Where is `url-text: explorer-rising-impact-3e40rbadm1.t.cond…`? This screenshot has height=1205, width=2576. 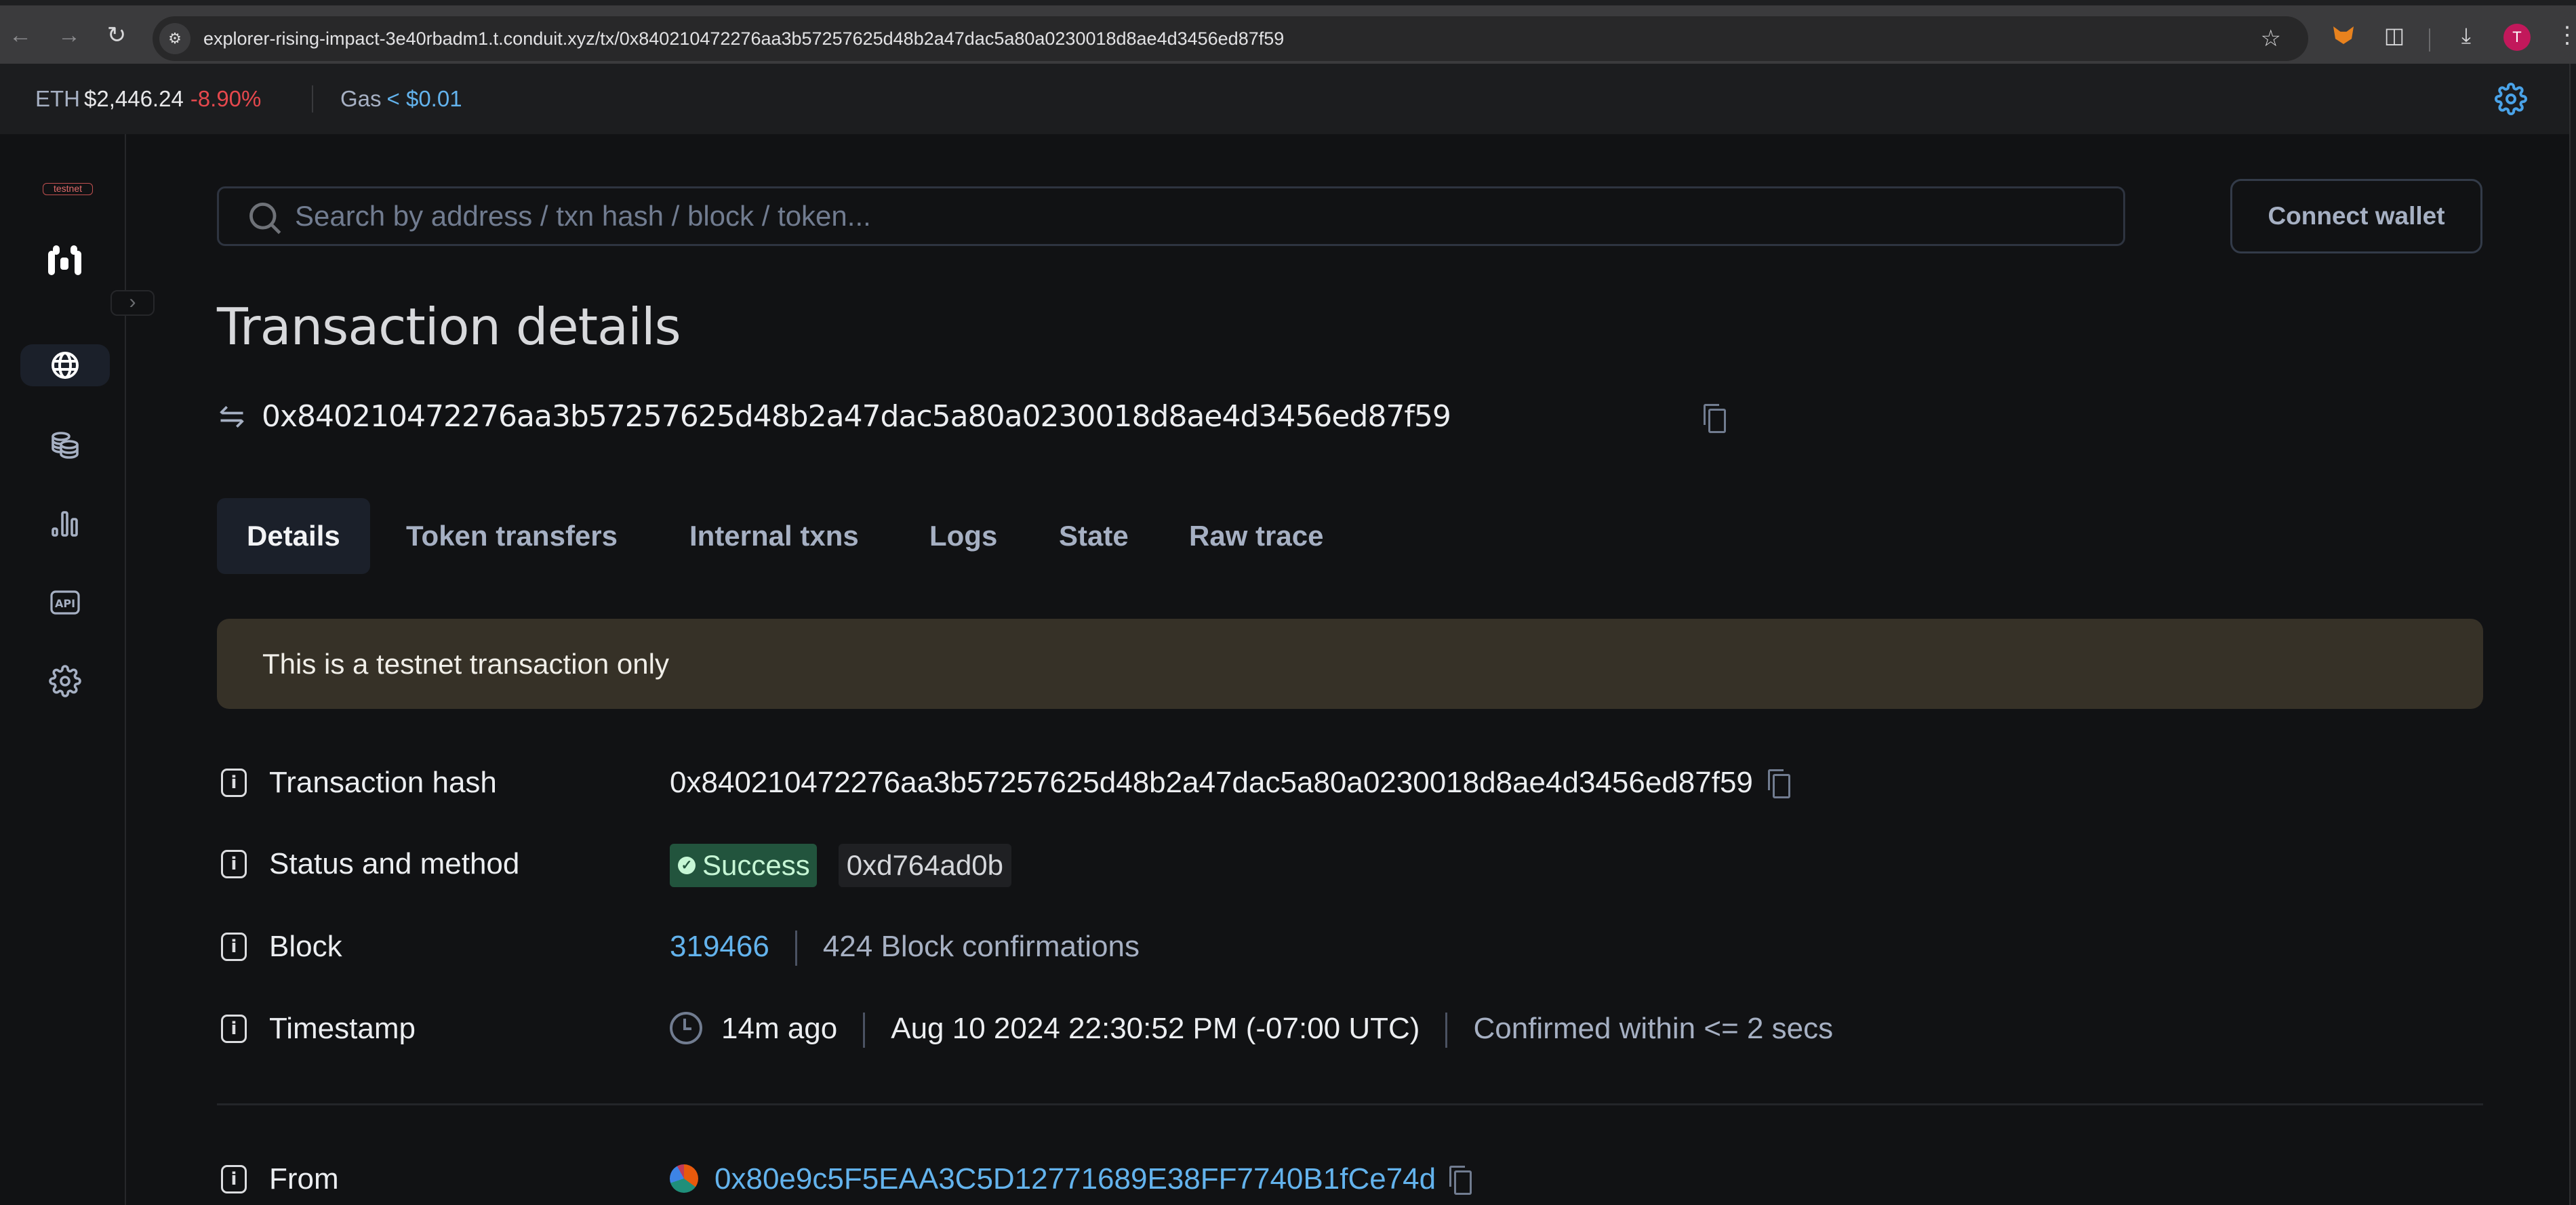 url-text: explorer-rising-impact-3e40rbadm1.t.cond… is located at coordinates (743, 38).